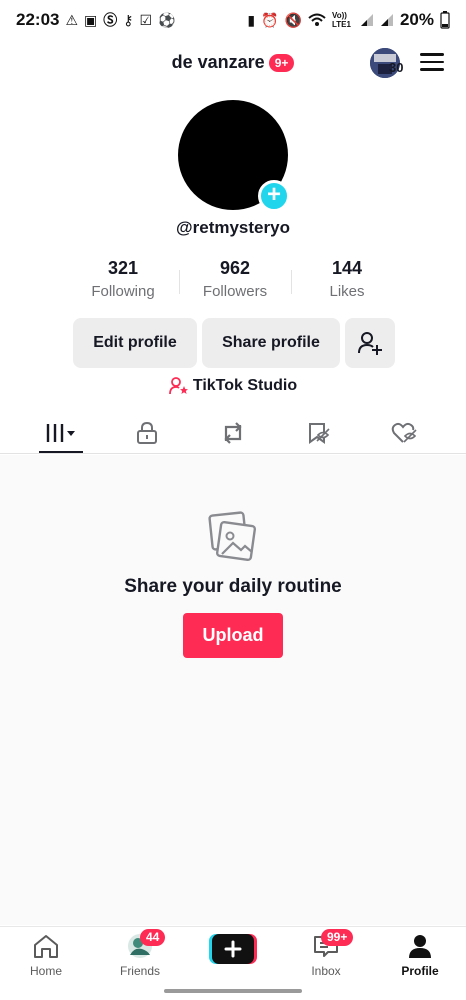 The height and width of the screenshot is (1000, 466). I want to click on sim-icon: ▮, so click(251, 20).